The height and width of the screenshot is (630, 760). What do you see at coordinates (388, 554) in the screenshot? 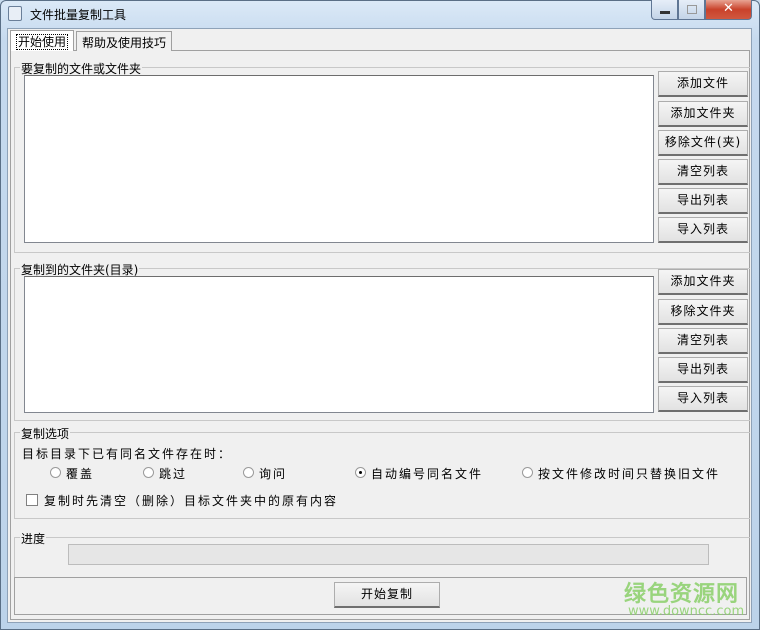
I see `progress-bar` at bounding box center [388, 554].